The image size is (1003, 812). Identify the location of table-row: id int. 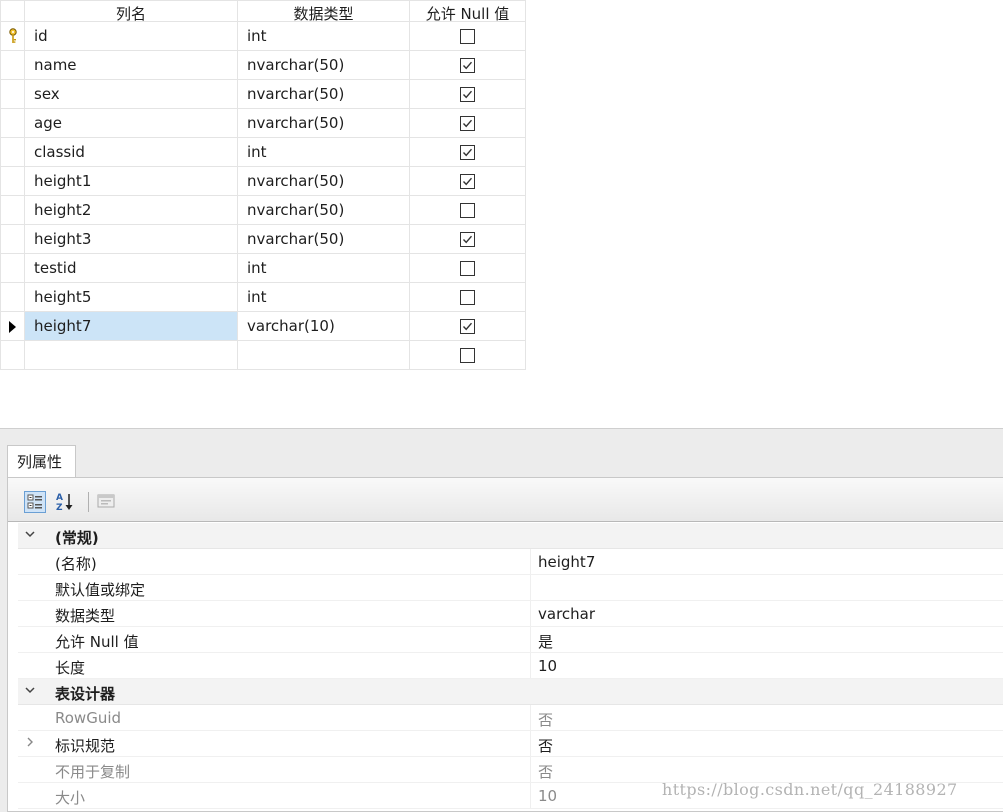
(263, 36).